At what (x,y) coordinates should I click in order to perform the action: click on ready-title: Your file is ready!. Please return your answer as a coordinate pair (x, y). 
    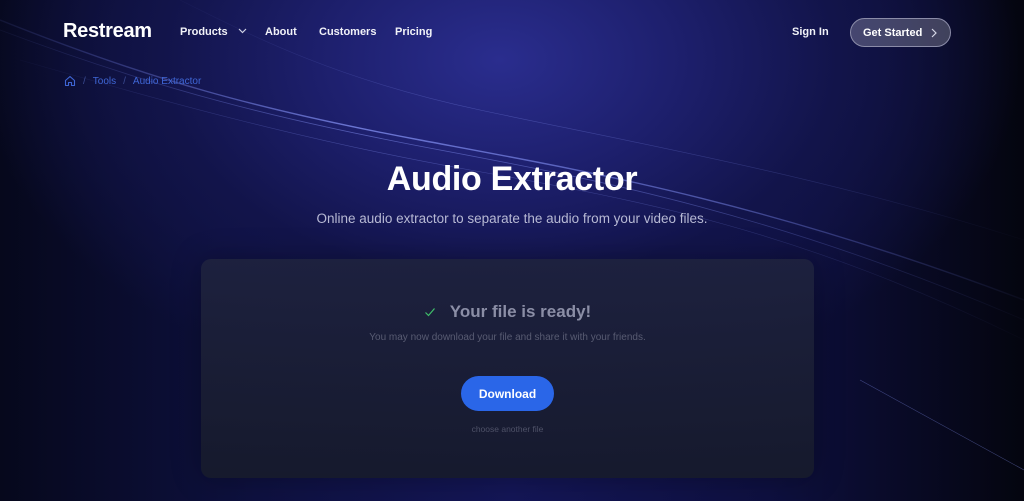
    Looking at the image, I should click on (520, 311).